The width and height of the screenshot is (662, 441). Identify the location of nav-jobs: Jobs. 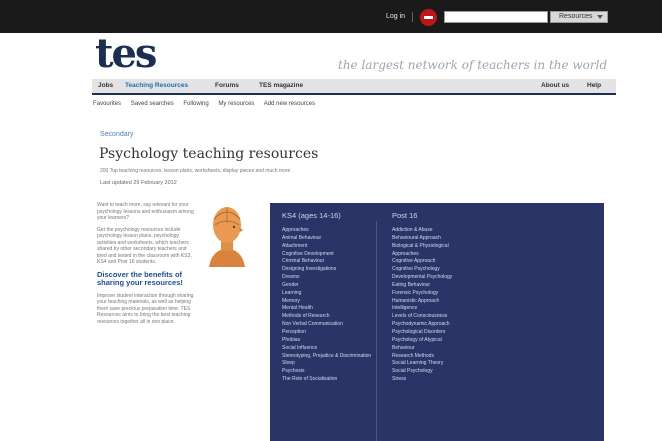
(105, 85).